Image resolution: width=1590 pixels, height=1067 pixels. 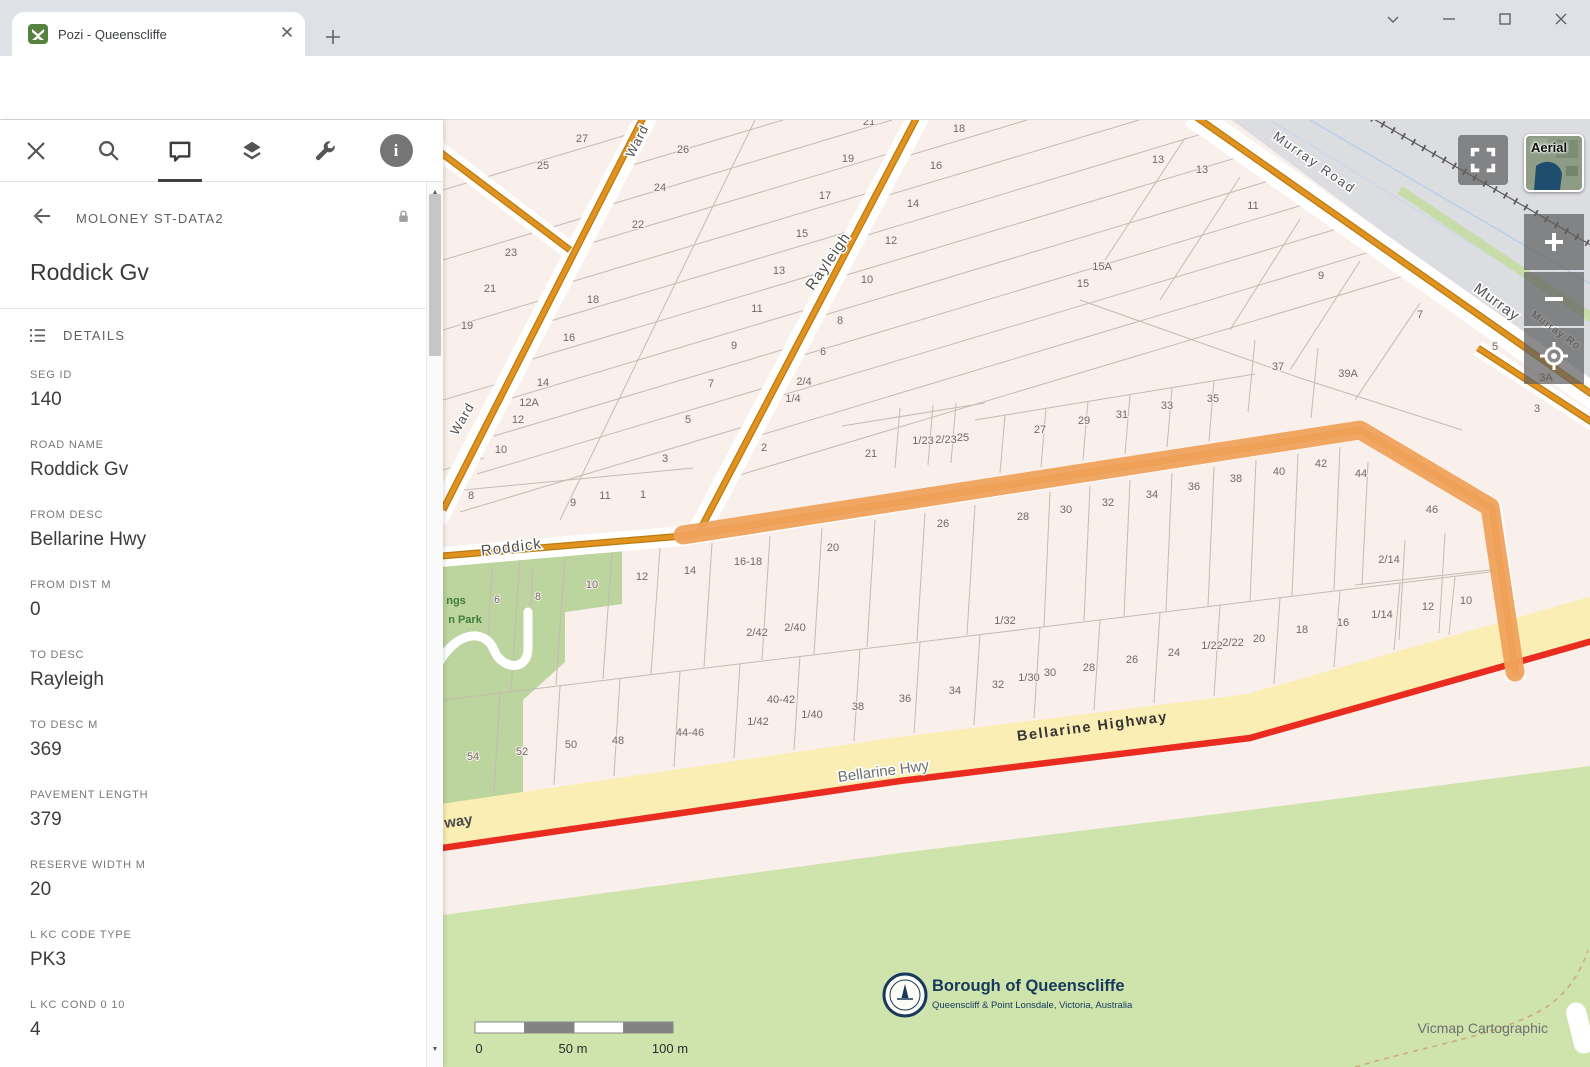 I want to click on details-header: DETAILS, so click(x=213, y=332).